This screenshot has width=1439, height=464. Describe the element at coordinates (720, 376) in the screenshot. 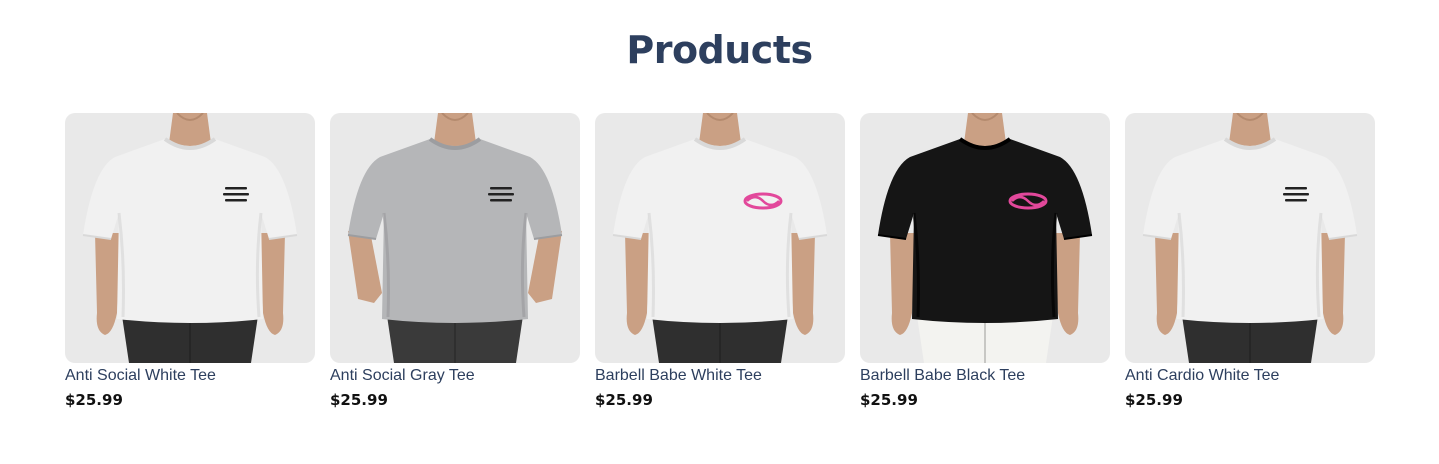

I see `product-name: Barbell Babe White Tee` at that location.